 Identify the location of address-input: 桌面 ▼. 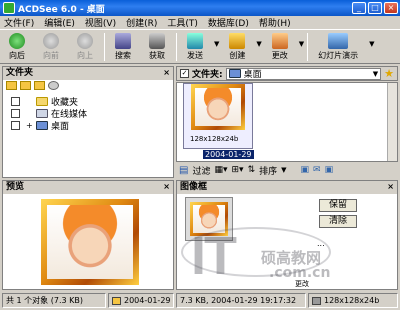
(303, 73).